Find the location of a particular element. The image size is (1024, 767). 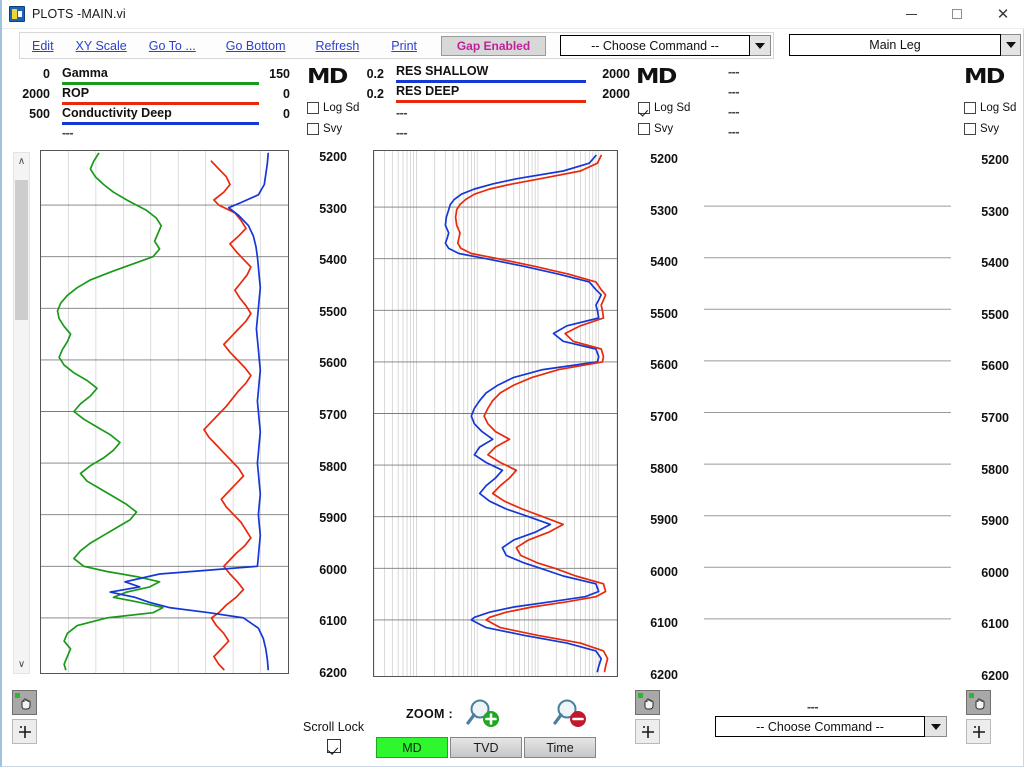

track1-curve2-name: ROP is located at coordinates (76, 93).